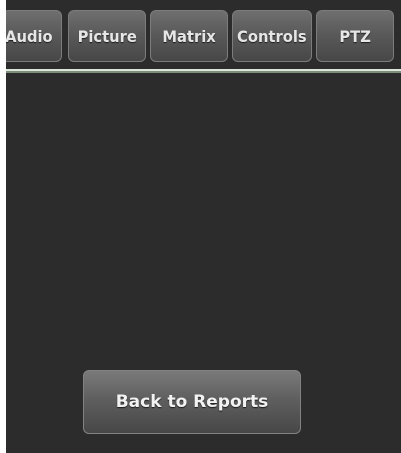  What do you see at coordinates (29, 36) in the screenshot?
I see `tab-audio-label: Audio` at bounding box center [29, 36].